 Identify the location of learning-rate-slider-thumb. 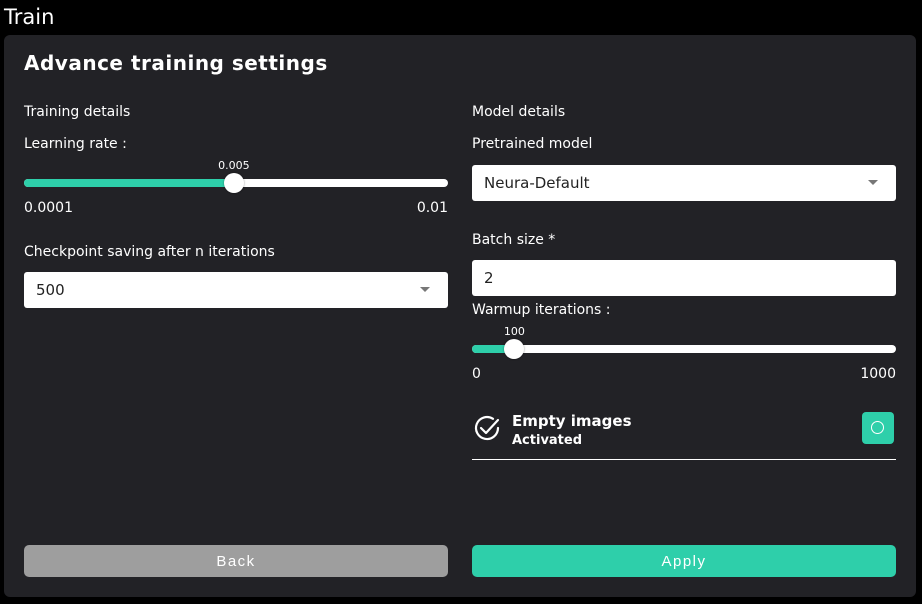
(233, 183).